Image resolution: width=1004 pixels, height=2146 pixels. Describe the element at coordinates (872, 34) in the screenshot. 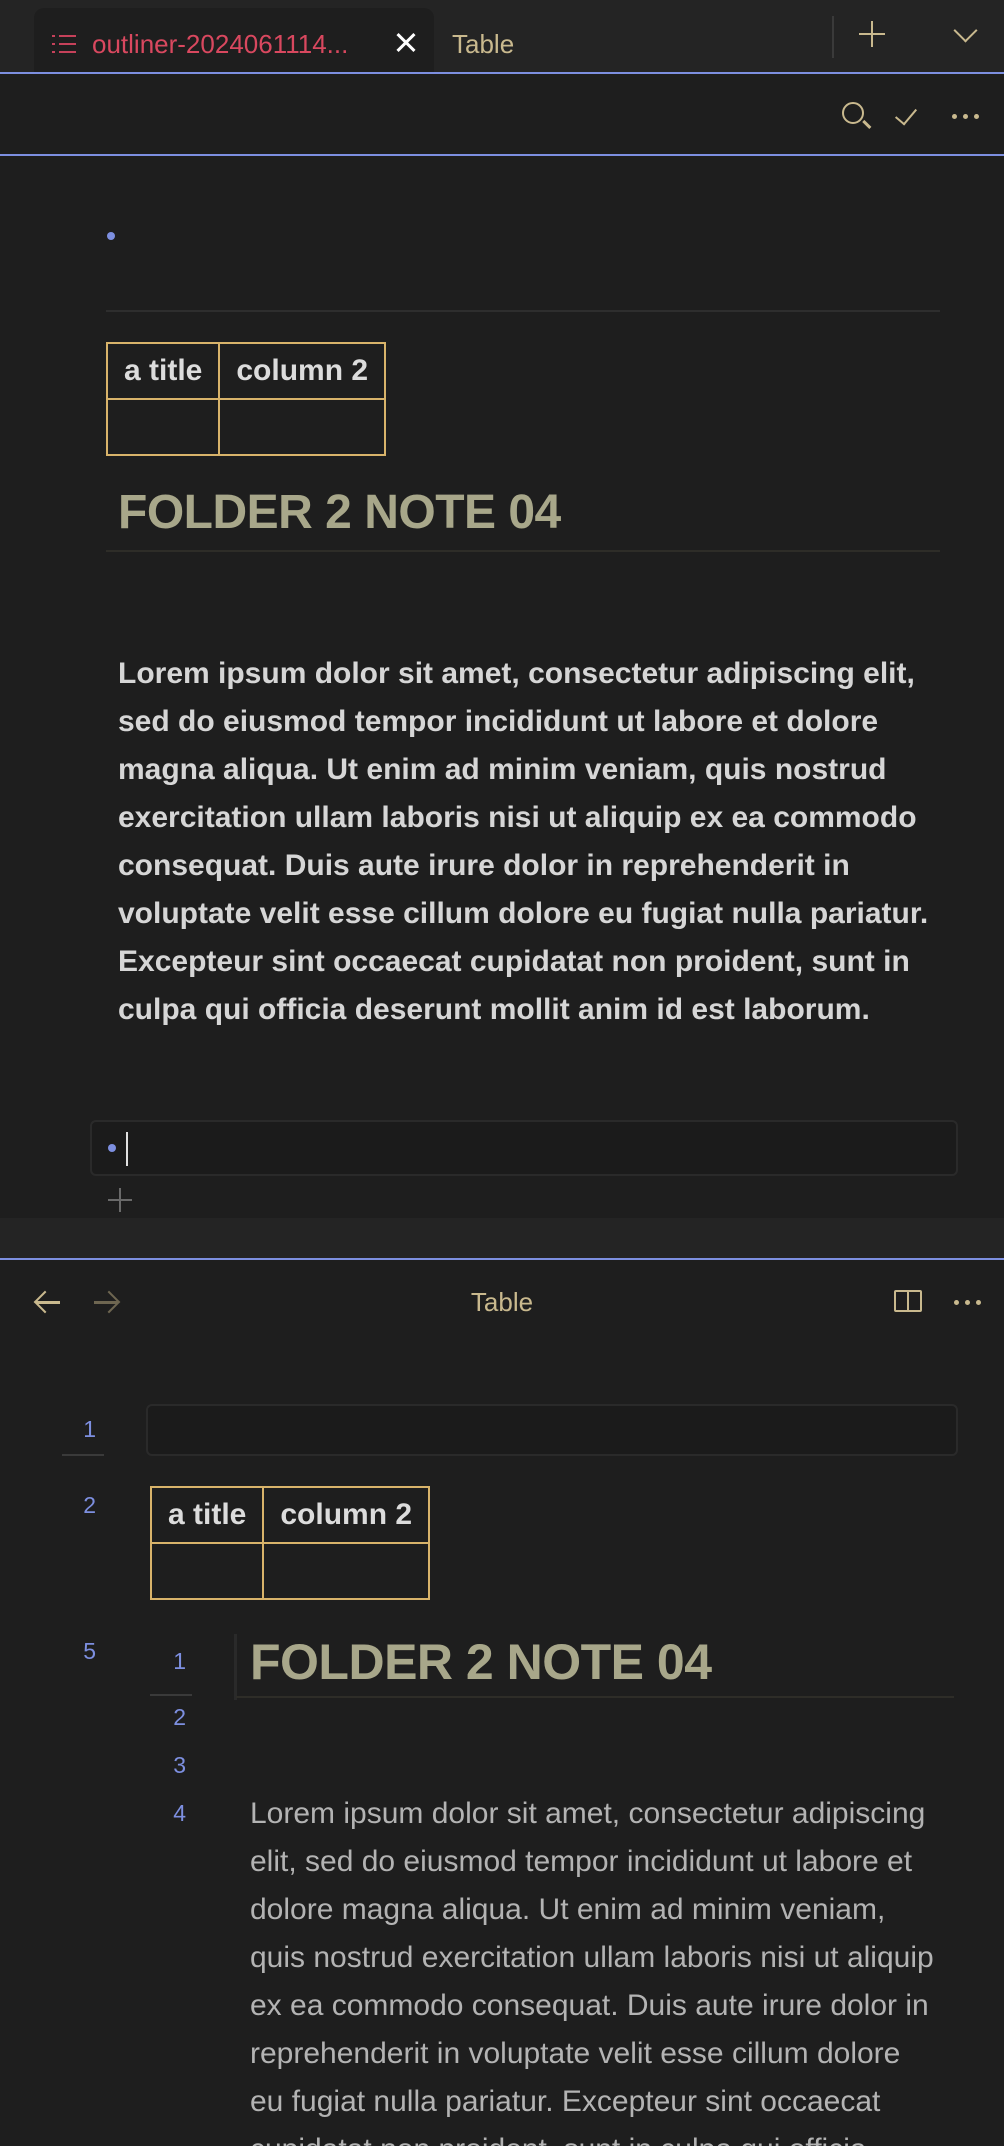

I see `new-tab-plus-icon` at that location.